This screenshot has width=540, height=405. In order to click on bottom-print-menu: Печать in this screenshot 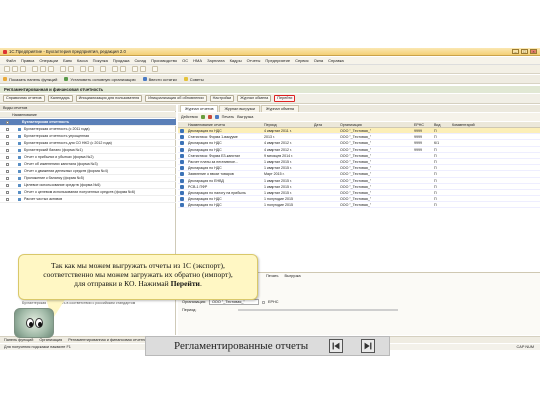, I will do `click(272, 276)`.